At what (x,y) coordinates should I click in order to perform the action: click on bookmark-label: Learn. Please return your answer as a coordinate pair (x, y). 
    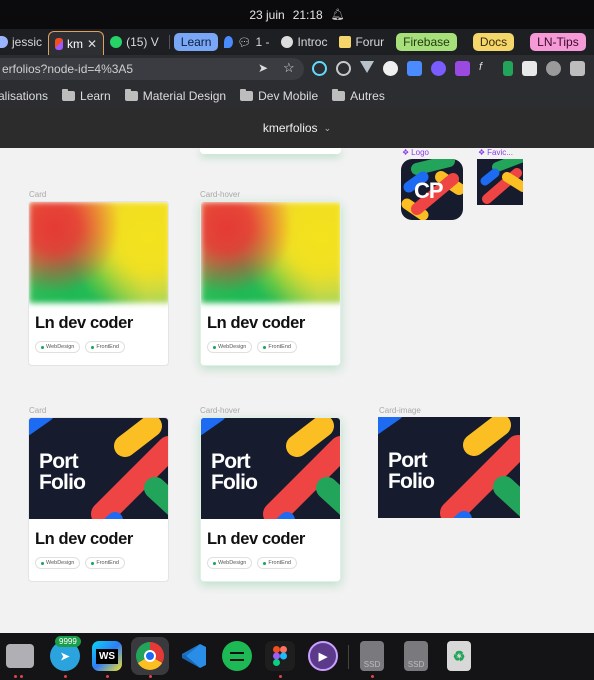
    Looking at the image, I should click on (95, 95).